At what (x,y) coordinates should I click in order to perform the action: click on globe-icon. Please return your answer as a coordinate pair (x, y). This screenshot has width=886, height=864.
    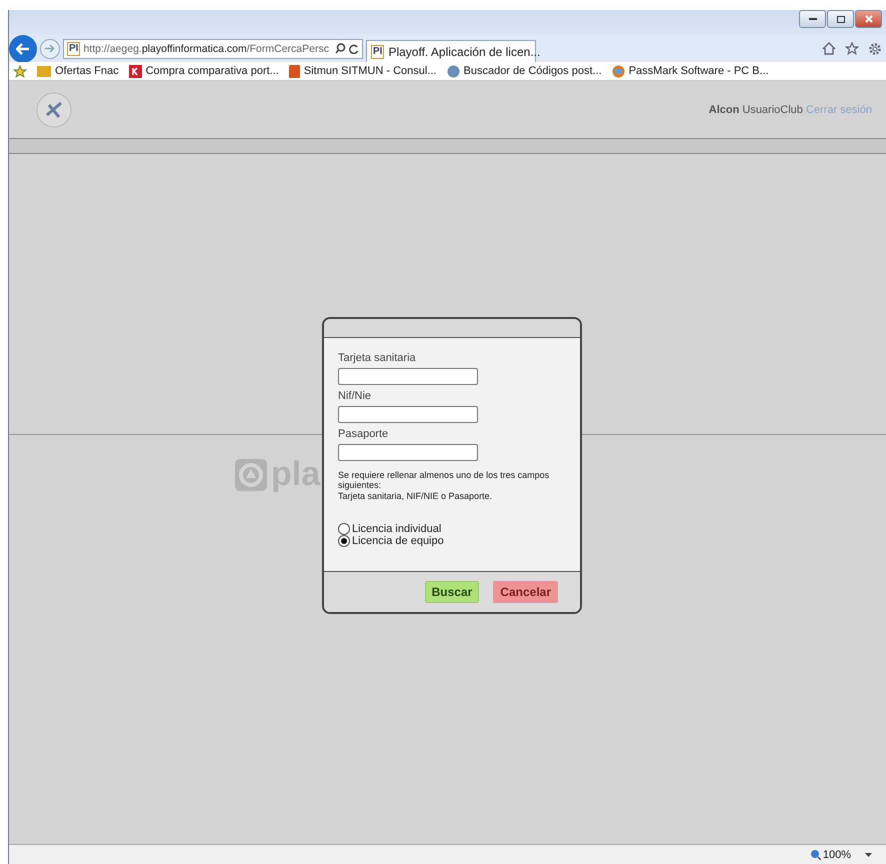
    Looking at the image, I should click on (453, 71).